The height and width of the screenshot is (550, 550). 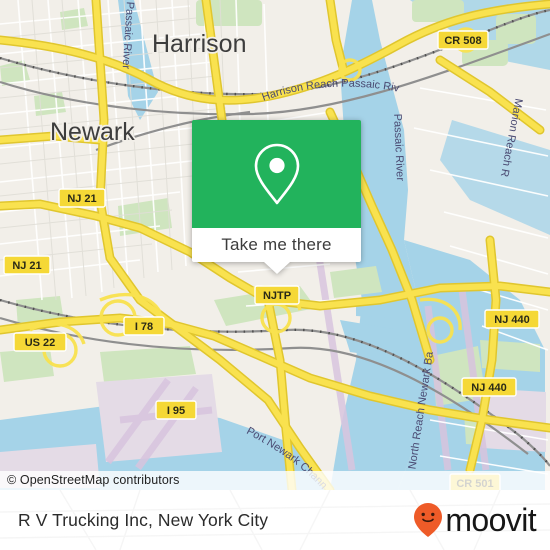 What do you see at coordinates (92, 132) in the screenshot?
I see `svg-text: Newark` at bounding box center [92, 132].